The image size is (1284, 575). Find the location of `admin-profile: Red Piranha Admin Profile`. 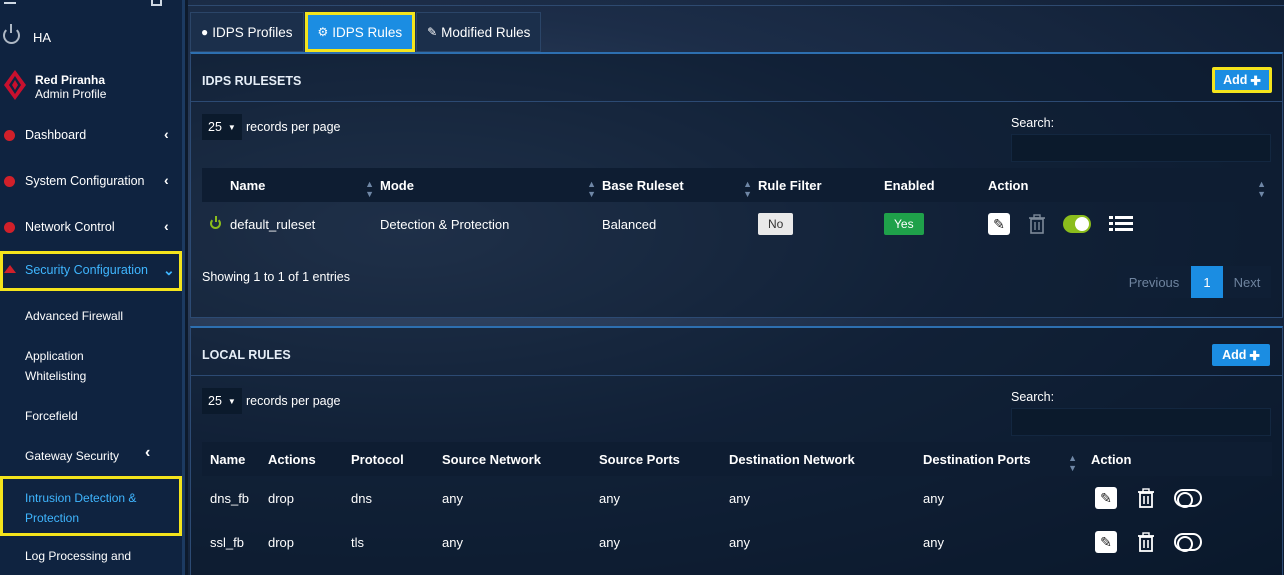

admin-profile: Red Piranha Admin Profile is located at coordinates (91, 86).